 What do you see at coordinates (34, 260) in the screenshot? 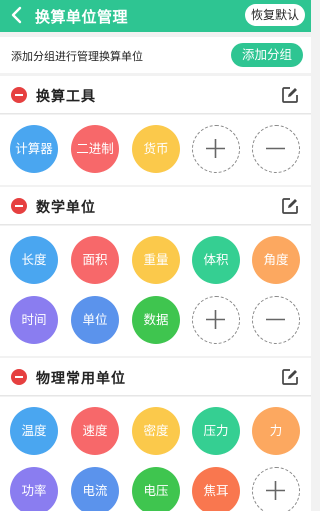
I see `unit-chip: 长度` at bounding box center [34, 260].